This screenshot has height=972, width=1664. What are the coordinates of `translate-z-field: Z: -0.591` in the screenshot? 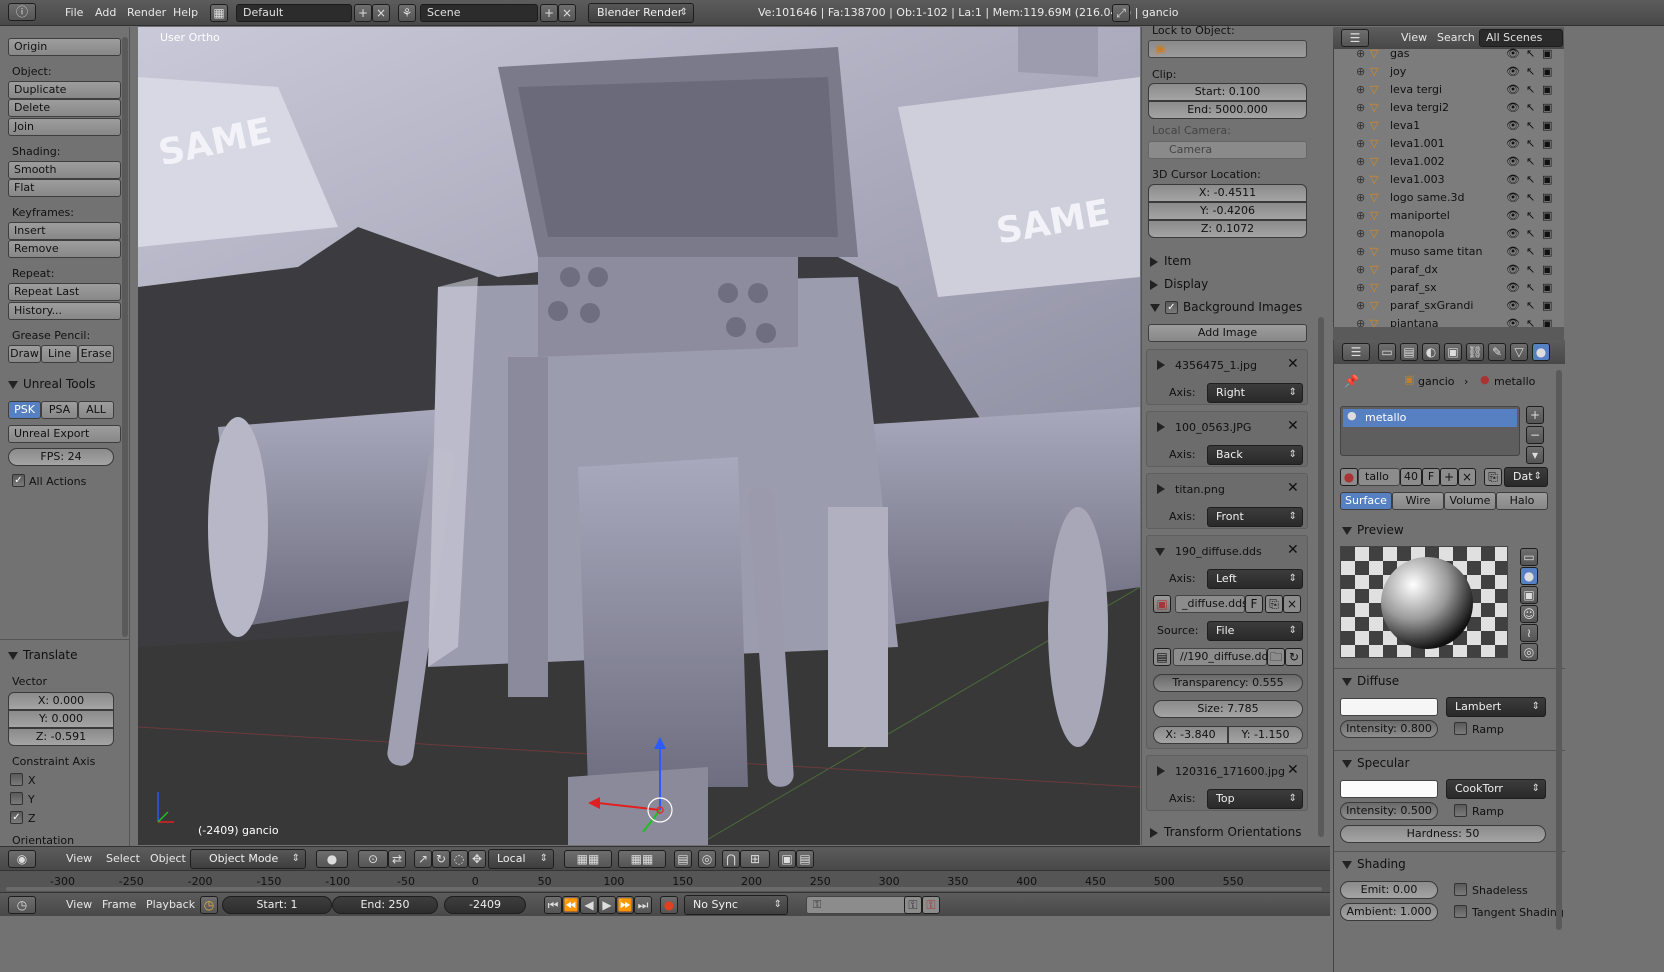 It's located at (61, 737).